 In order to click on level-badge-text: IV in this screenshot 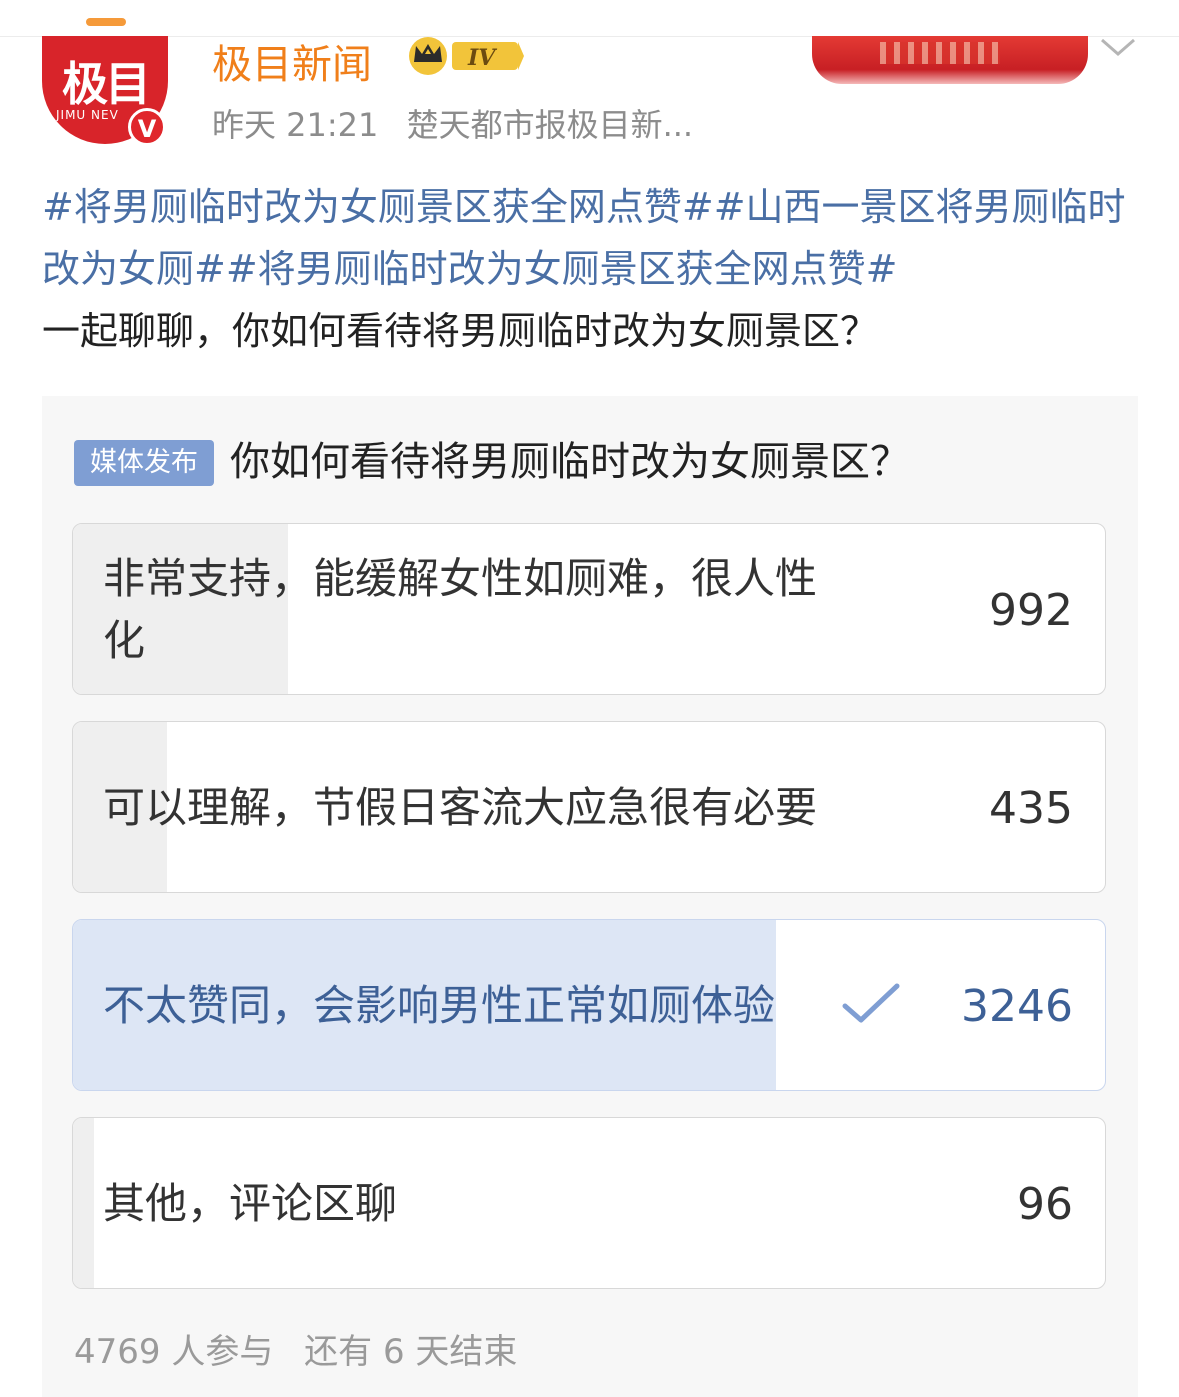, I will do `click(482, 58)`.